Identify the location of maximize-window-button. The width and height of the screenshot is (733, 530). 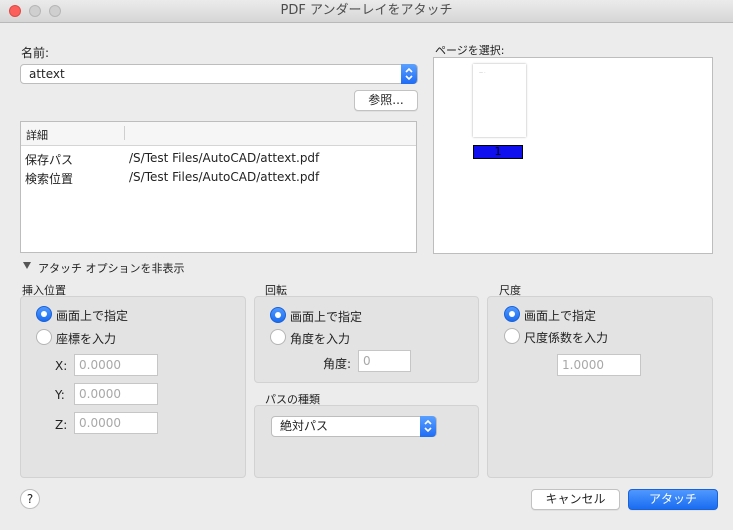
(55, 11).